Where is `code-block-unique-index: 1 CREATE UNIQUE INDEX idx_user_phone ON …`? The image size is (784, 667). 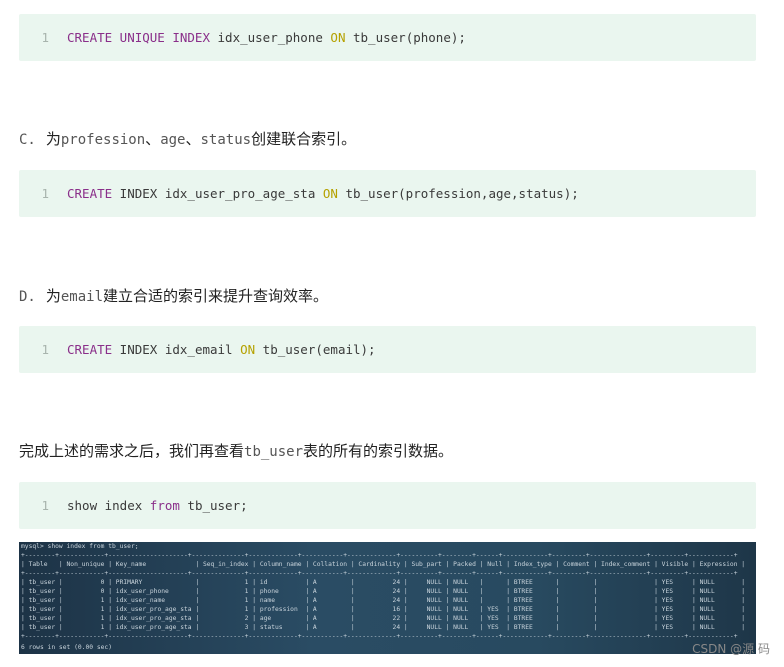
code-block-unique-index: 1 CREATE UNIQUE INDEX idx_user_phone ON … is located at coordinates (387, 37).